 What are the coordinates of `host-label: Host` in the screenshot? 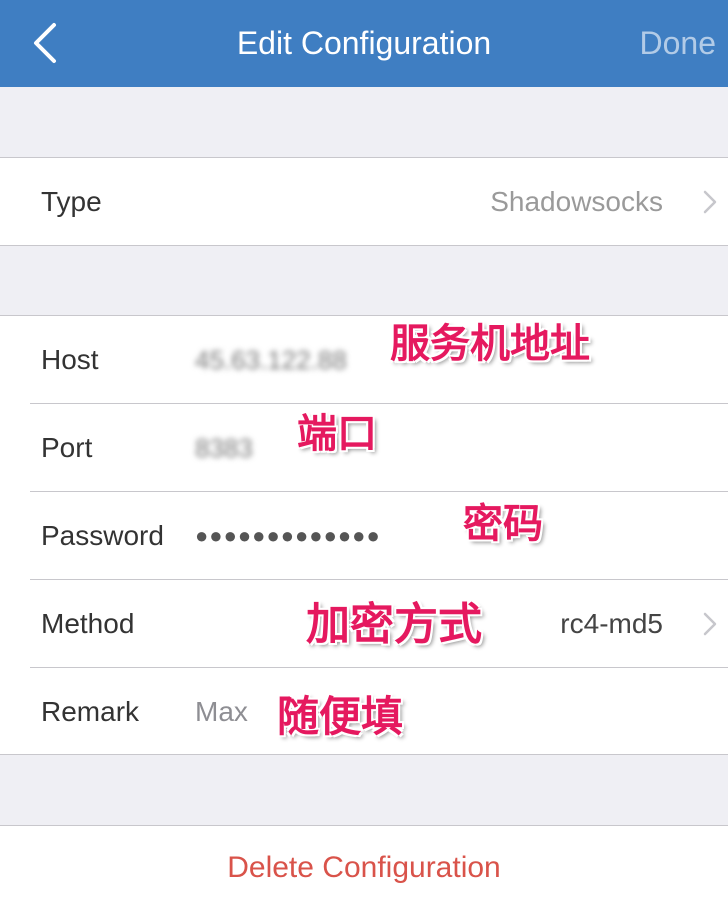 It's located at (70, 359).